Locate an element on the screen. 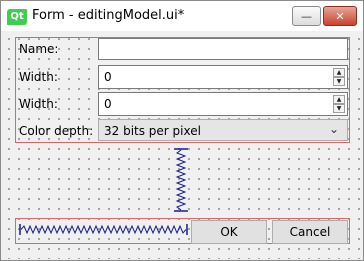 This screenshot has height=261, width=364. width-spinbox-1: 0 ▲ ▼ is located at coordinates (223, 77).